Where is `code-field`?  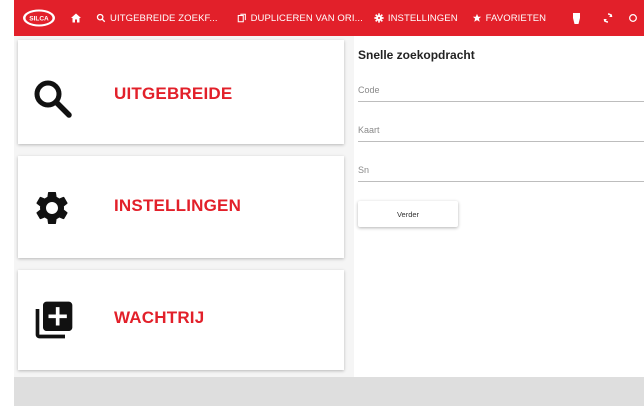 code-field is located at coordinates (501, 91).